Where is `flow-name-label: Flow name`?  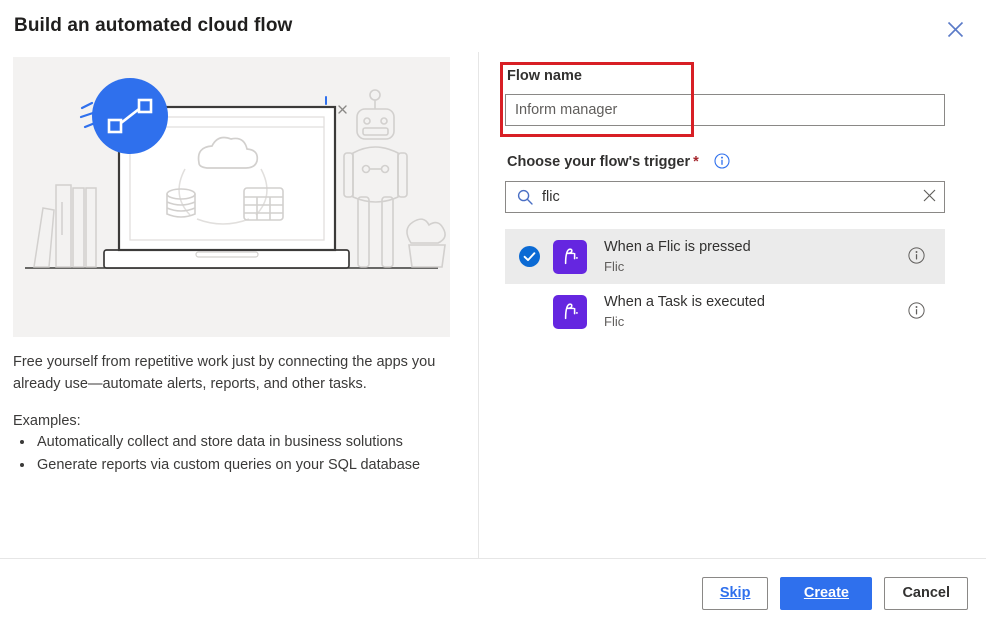
flow-name-label: Flow name is located at coordinates (544, 76).